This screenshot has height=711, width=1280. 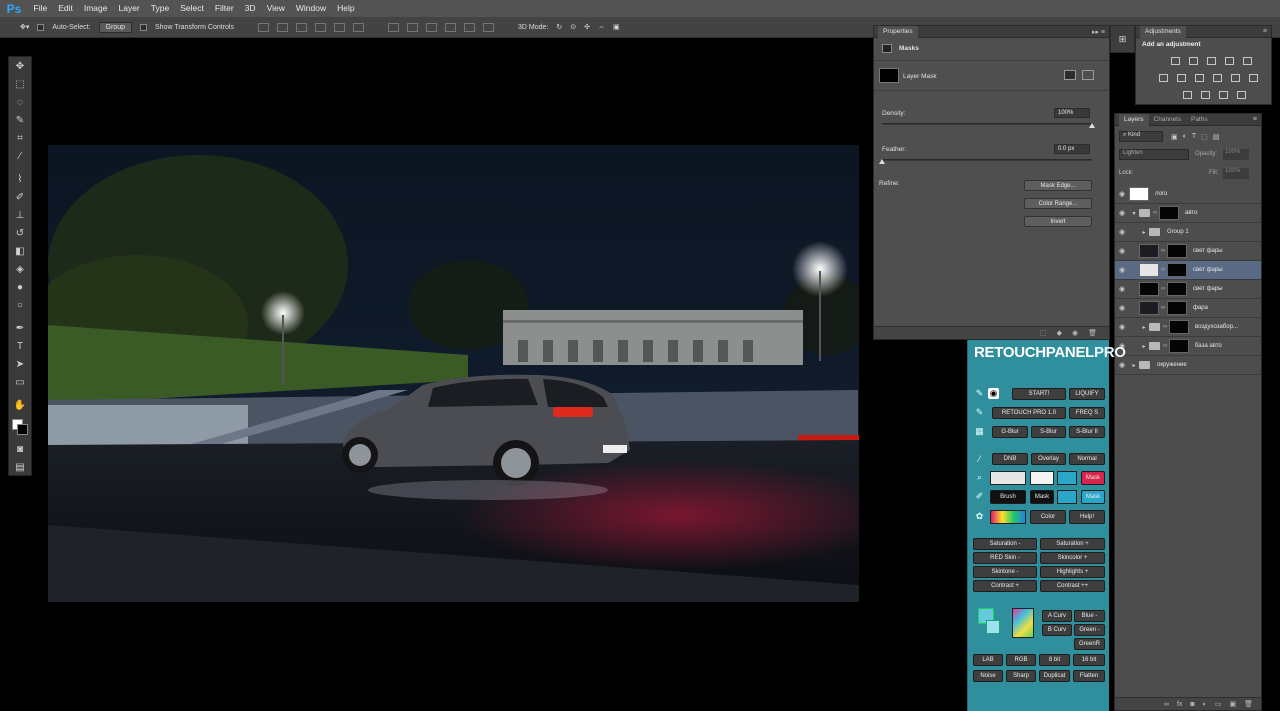 What do you see at coordinates (1185, 137) in the screenshot?
I see `filter-adjustment-icon: ◐` at bounding box center [1185, 137].